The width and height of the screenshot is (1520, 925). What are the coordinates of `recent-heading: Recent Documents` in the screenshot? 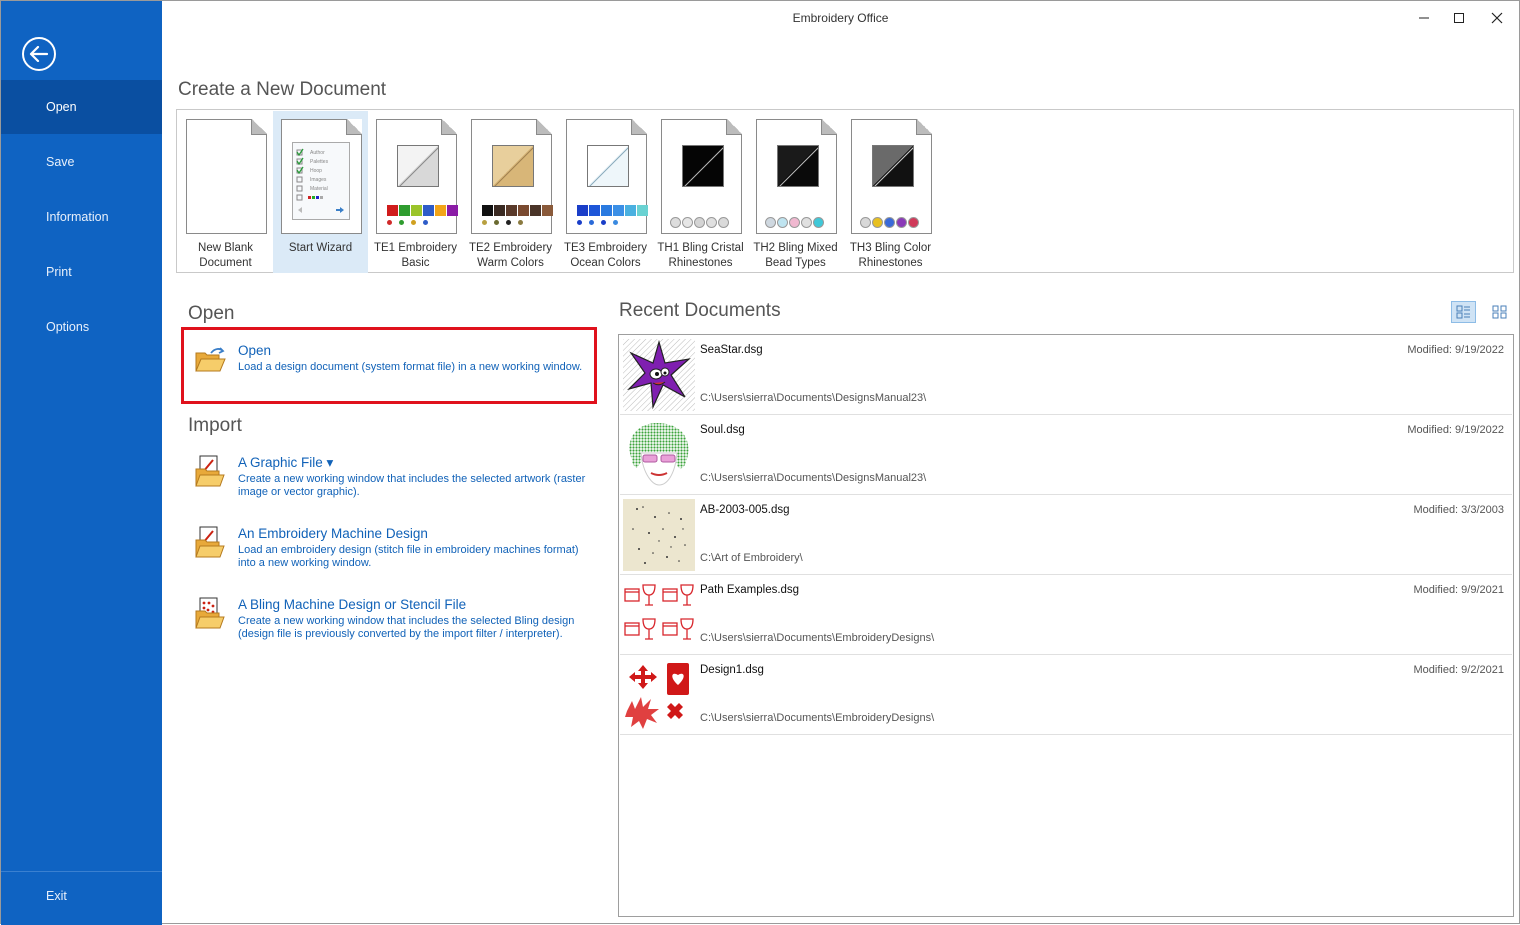 It's located at (700, 310).